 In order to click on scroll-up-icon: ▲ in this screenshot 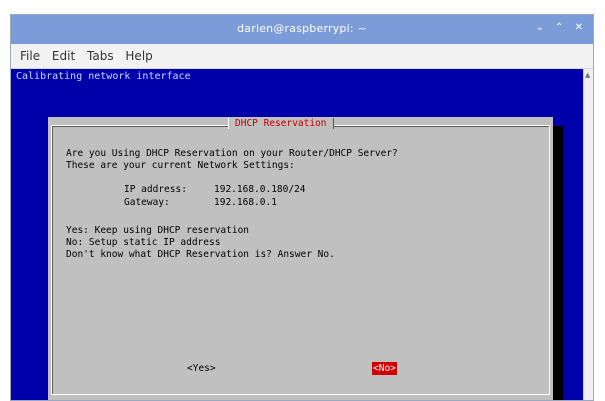, I will do `click(587, 75)`.